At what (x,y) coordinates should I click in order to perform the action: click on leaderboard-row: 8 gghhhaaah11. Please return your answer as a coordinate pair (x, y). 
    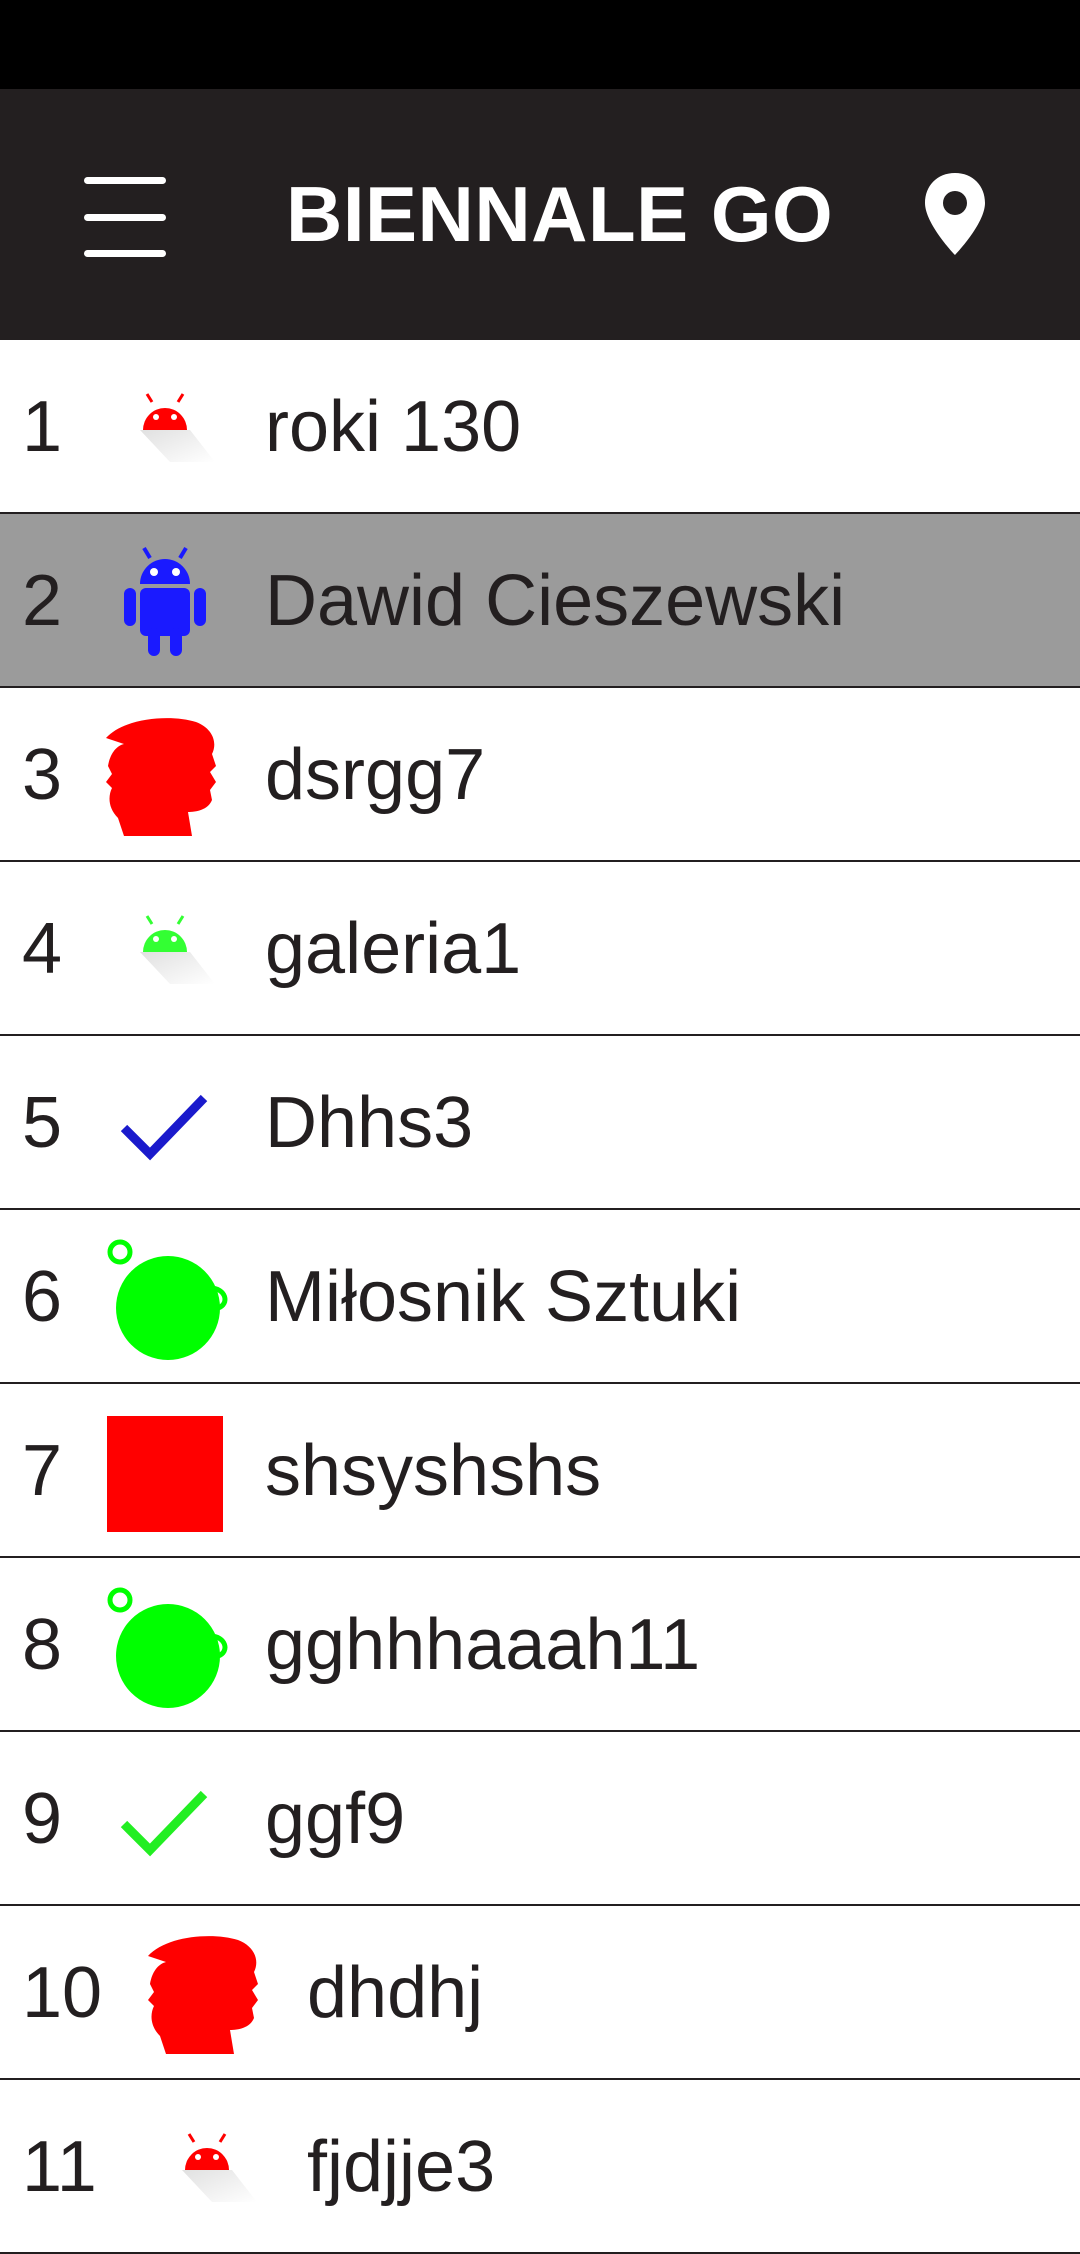
    Looking at the image, I should click on (540, 1645).